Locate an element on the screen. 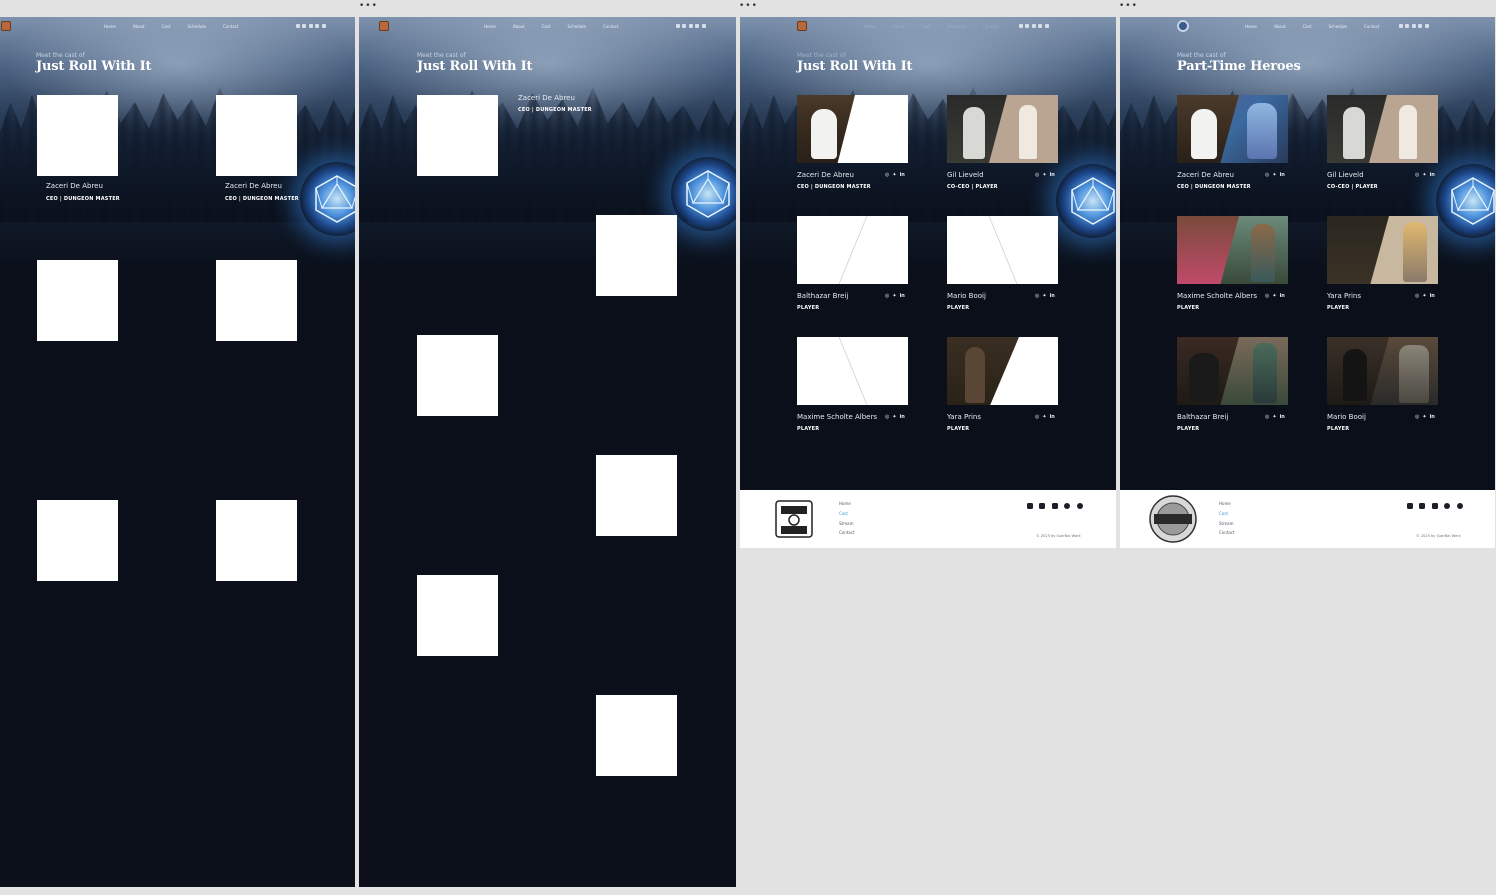 This screenshot has height=895, width=1496. cast-photo-yara is located at coordinates (1002, 371).